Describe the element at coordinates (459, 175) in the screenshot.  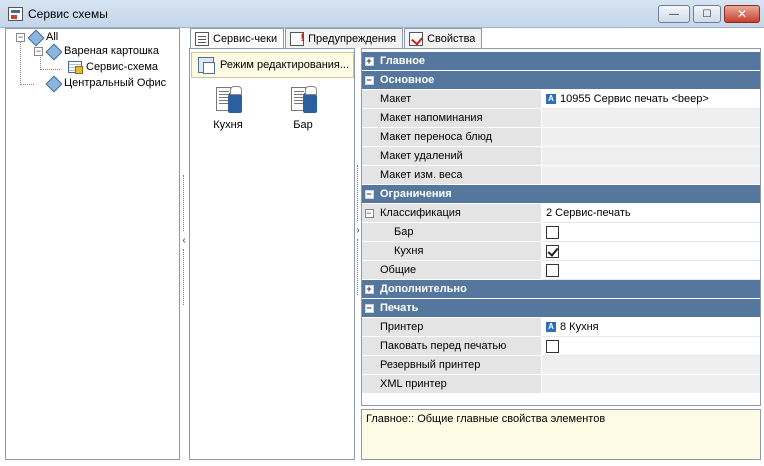
I see `property-name: Макет изм. веса` at that location.